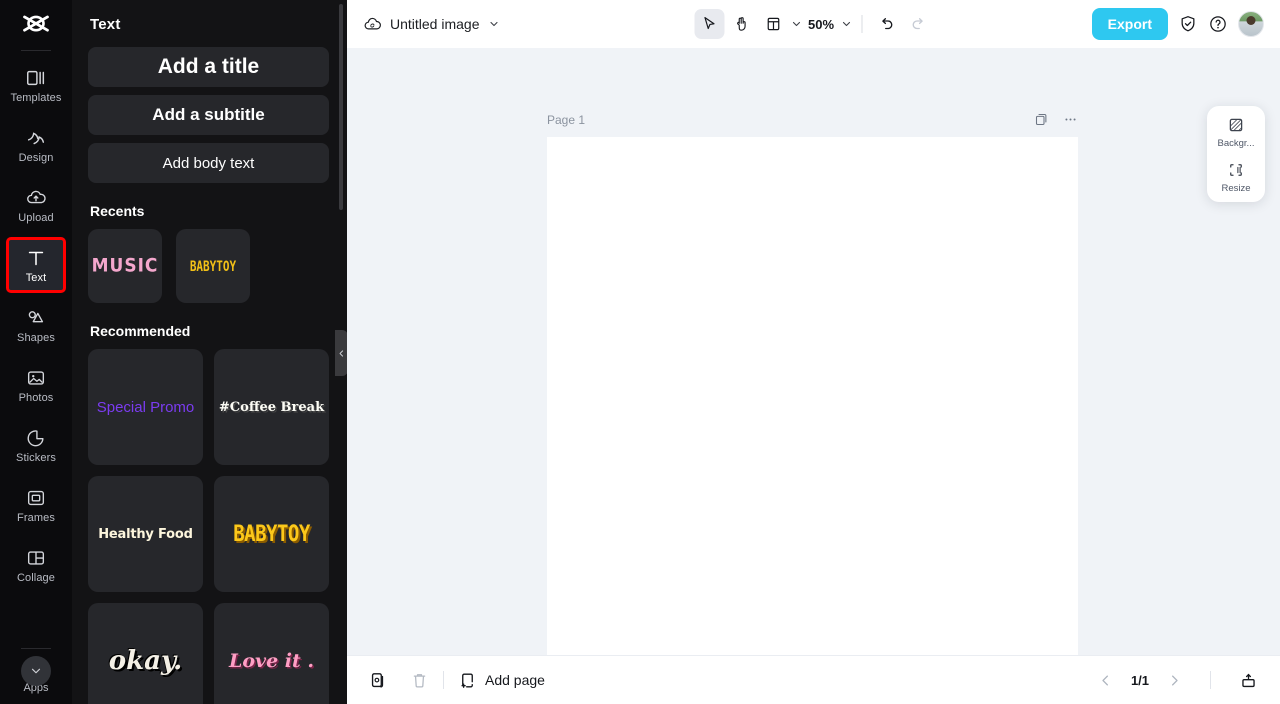 This screenshot has height=704, width=1280. I want to click on resize-button: Resize, so click(1236, 177).